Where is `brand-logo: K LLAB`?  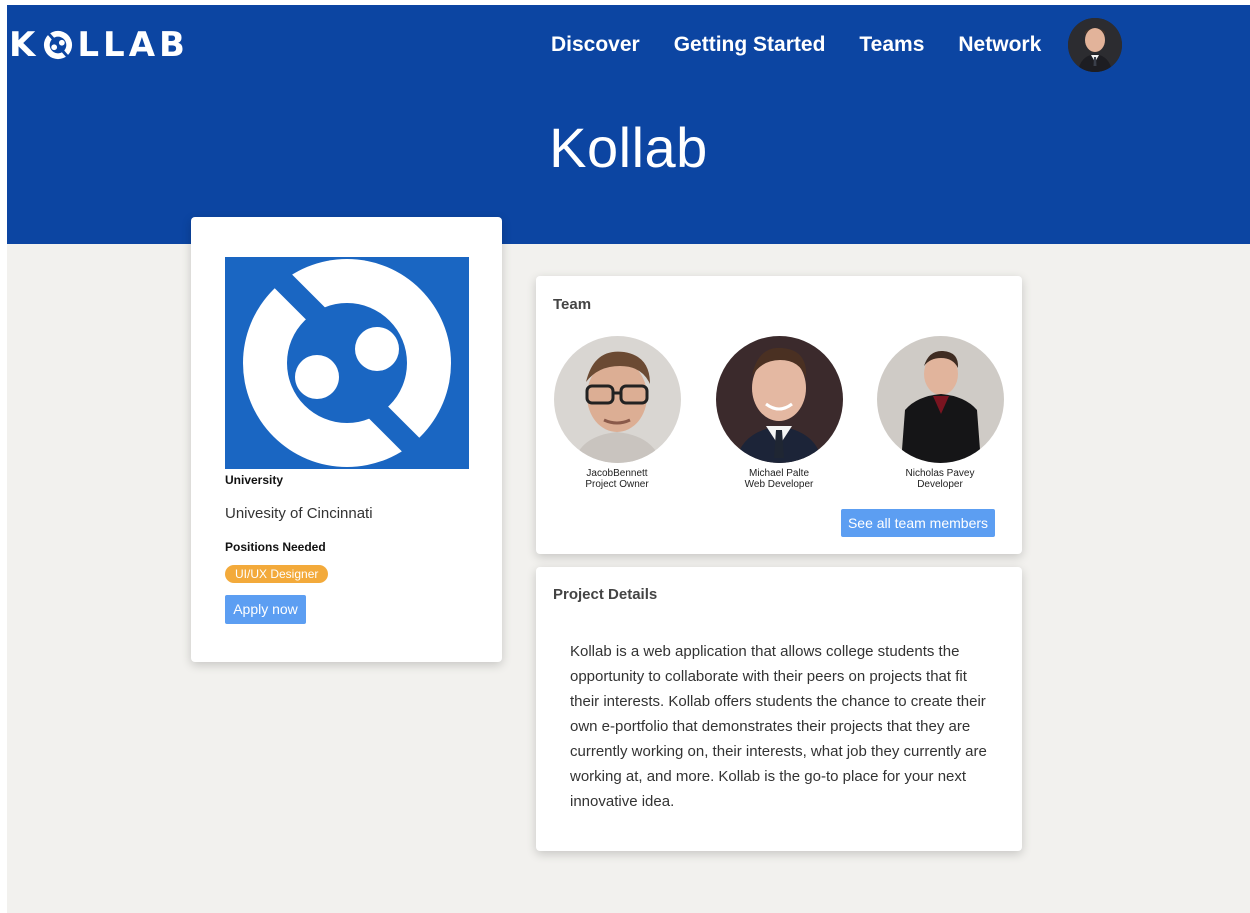
brand-logo: K LLAB is located at coordinates (99, 45).